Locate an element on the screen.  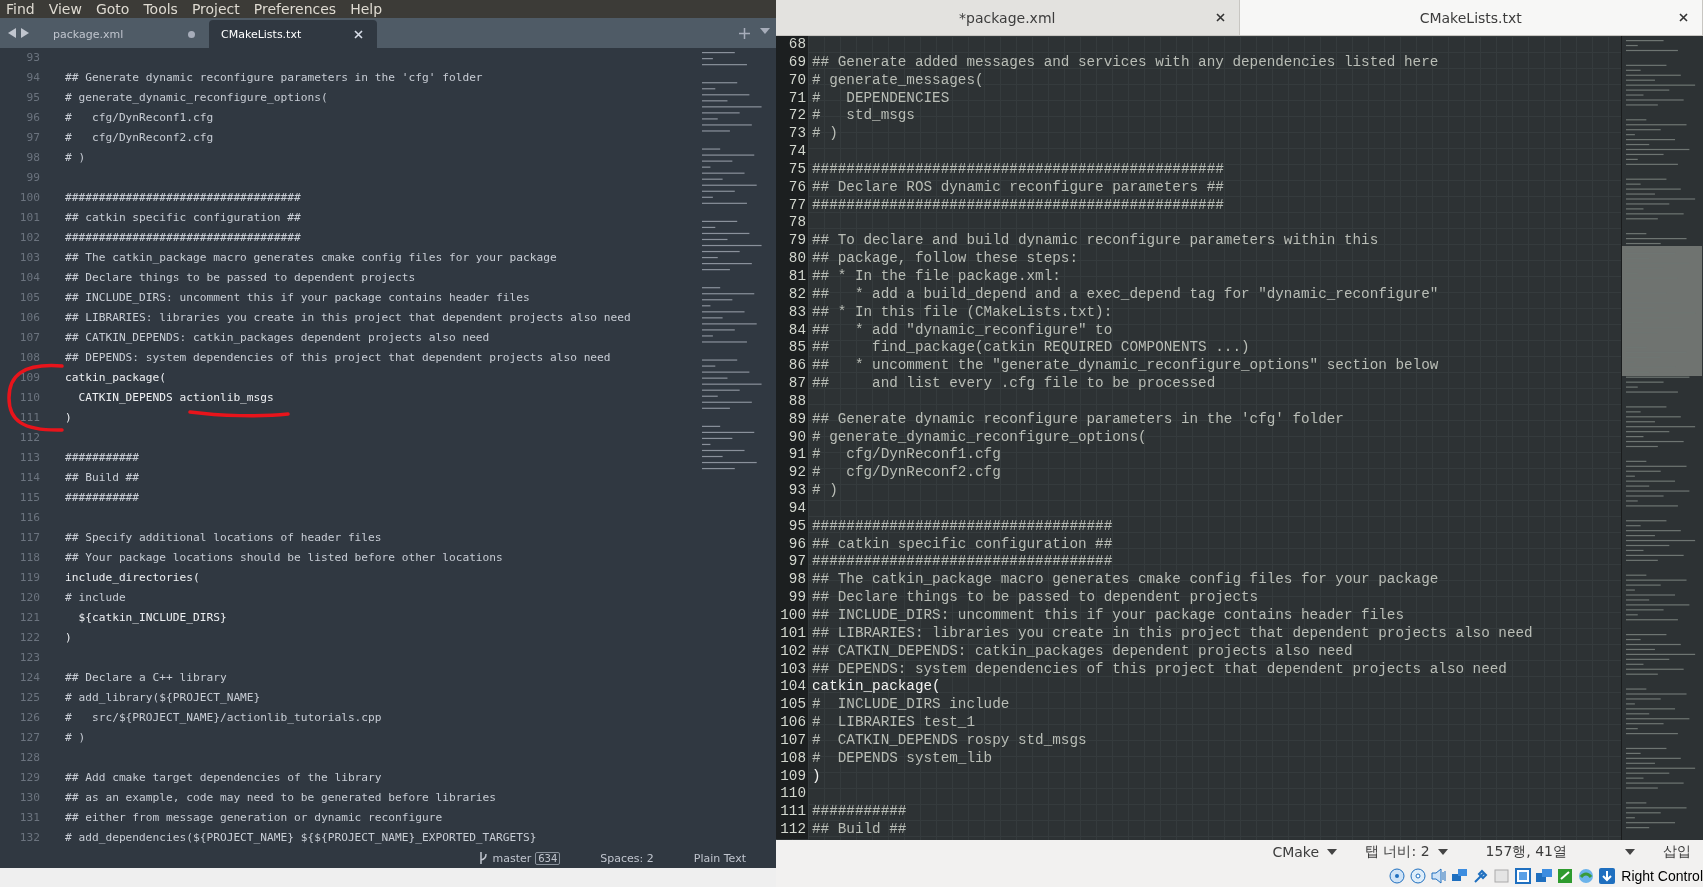
download-icon is located at coordinates (1607, 875).